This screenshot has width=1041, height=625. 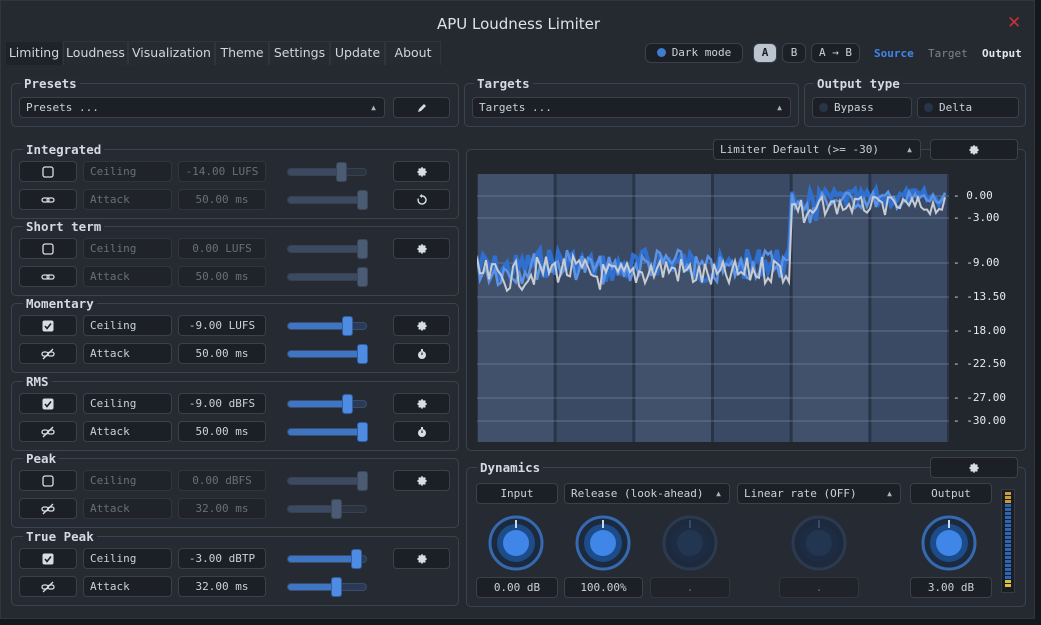 What do you see at coordinates (222, 403) in the screenshot?
I see `ceiling-value: -9.00 dBFS` at bounding box center [222, 403].